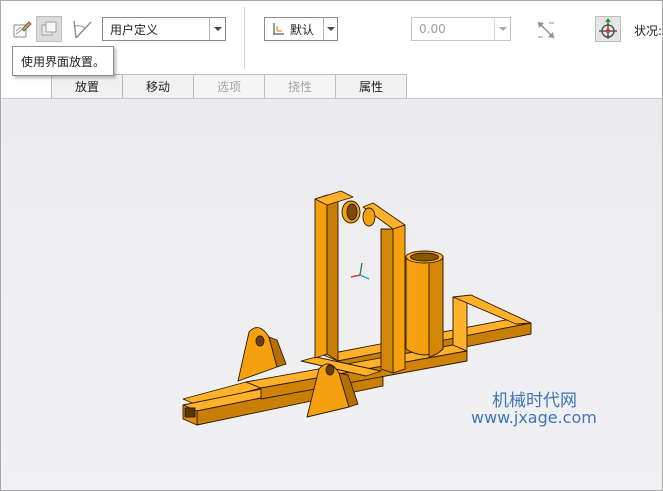 The image size is (663, 491). I want to click on angle-offset-button, so click(82, 29).